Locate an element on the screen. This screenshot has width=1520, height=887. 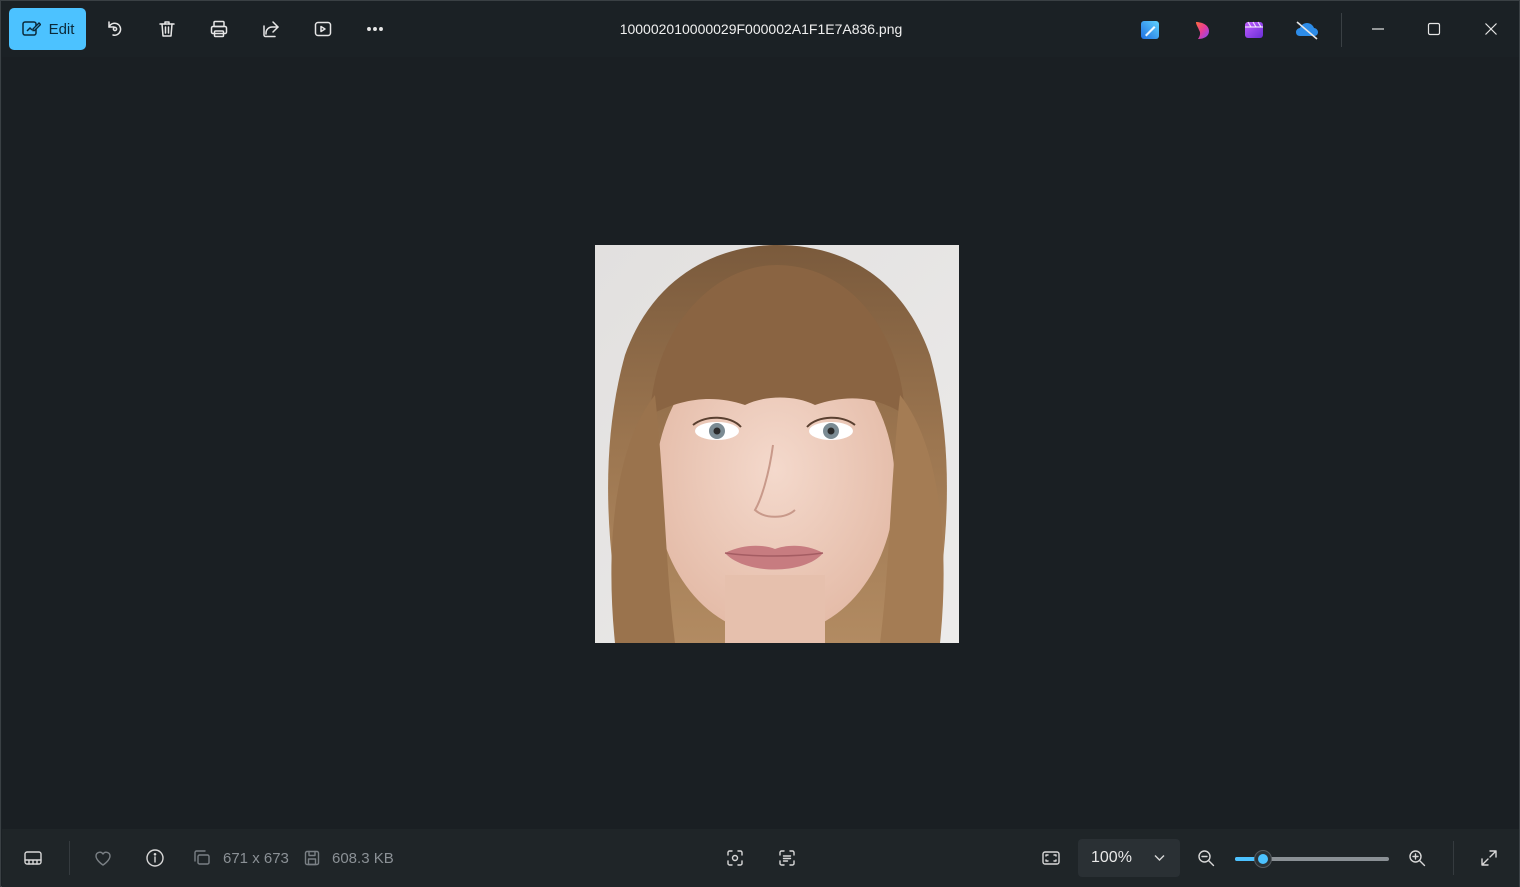
edit-image-icon is located at coordinates (31, 28).